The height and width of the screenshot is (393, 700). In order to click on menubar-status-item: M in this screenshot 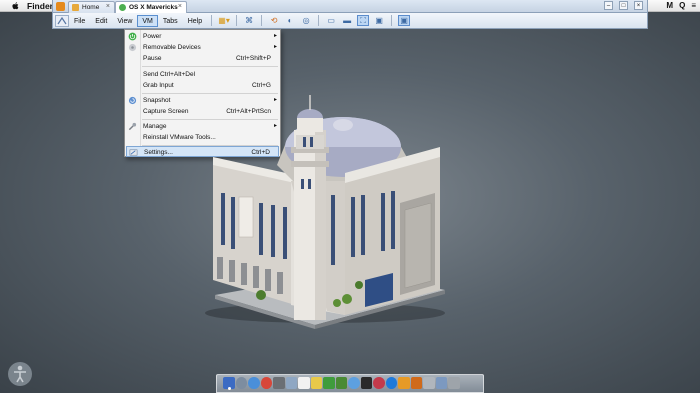, I will do `click(669, 6)`.